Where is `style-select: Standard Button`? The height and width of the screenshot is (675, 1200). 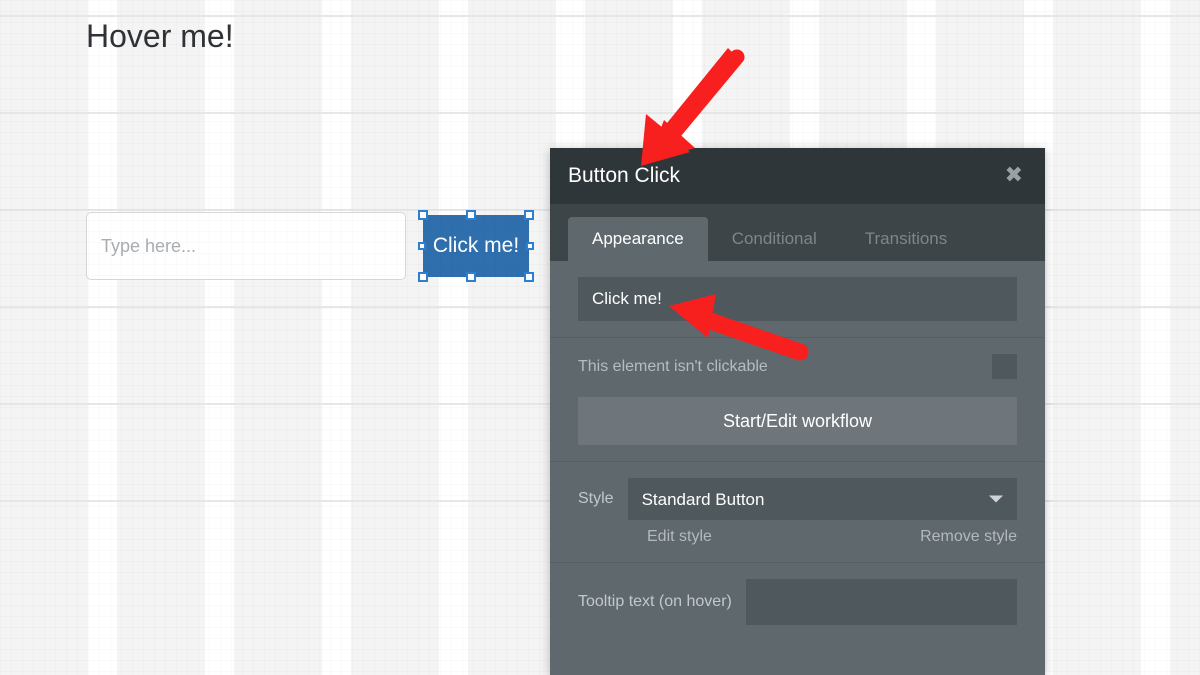
style-select: Standard Button is located at coordinates (822, 499).